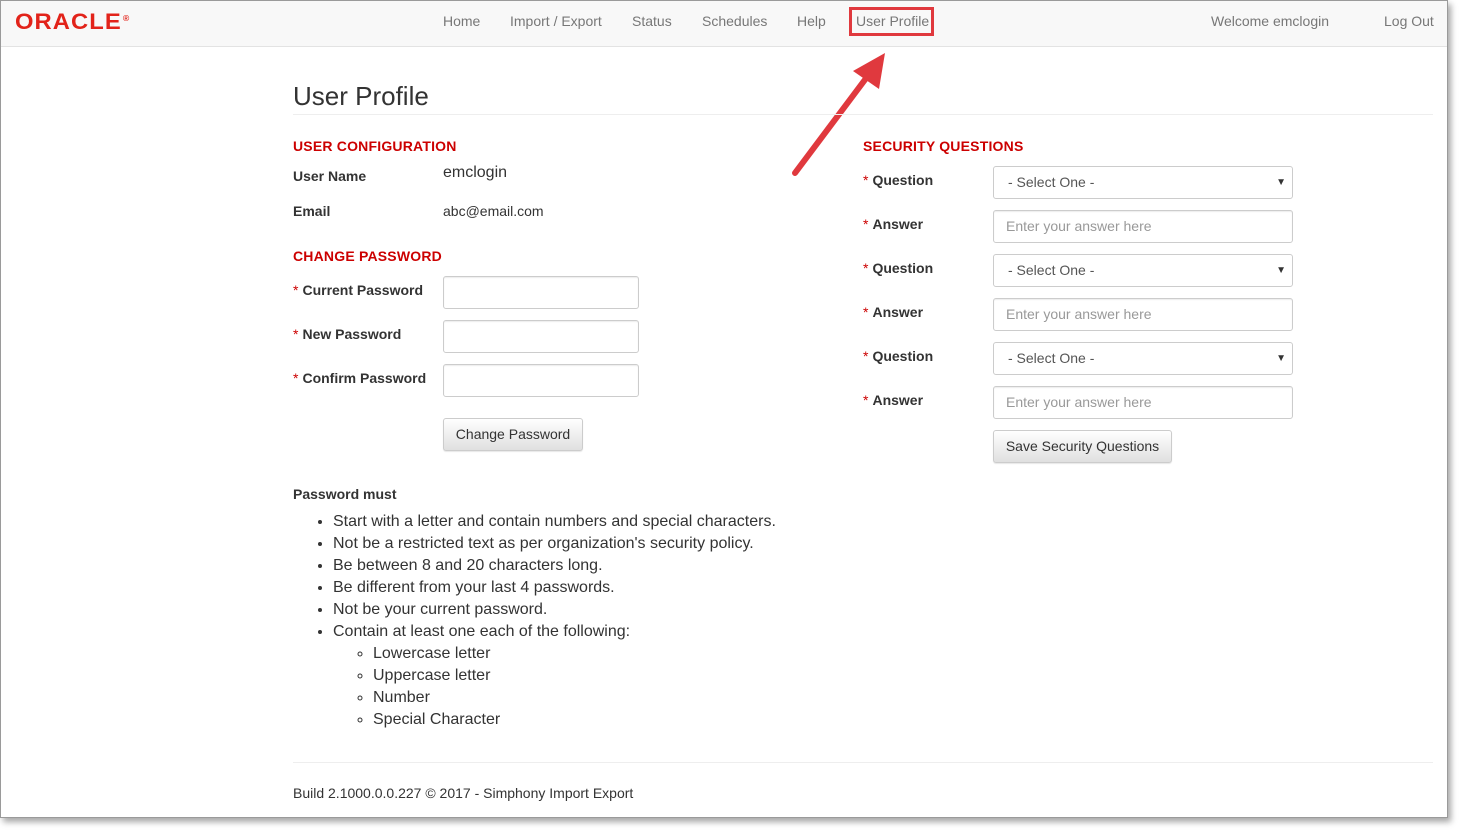  I want to click on list-item: Number, so click(574, 698).